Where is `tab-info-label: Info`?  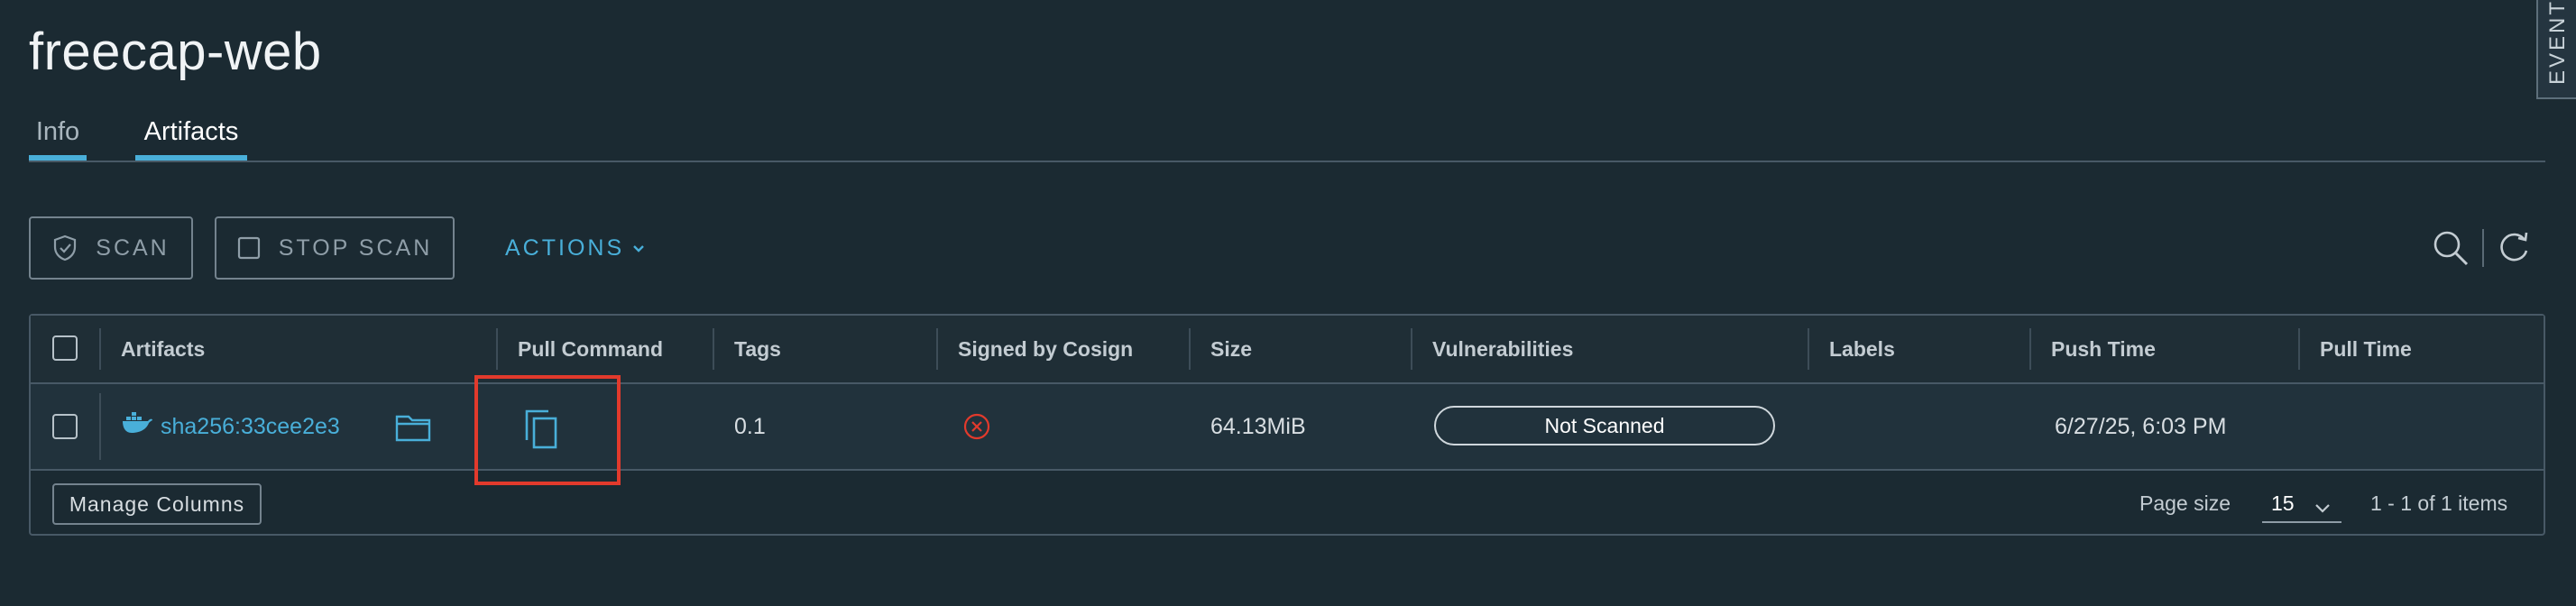 tab-info-label: Info is located at coordinates (57, 131).